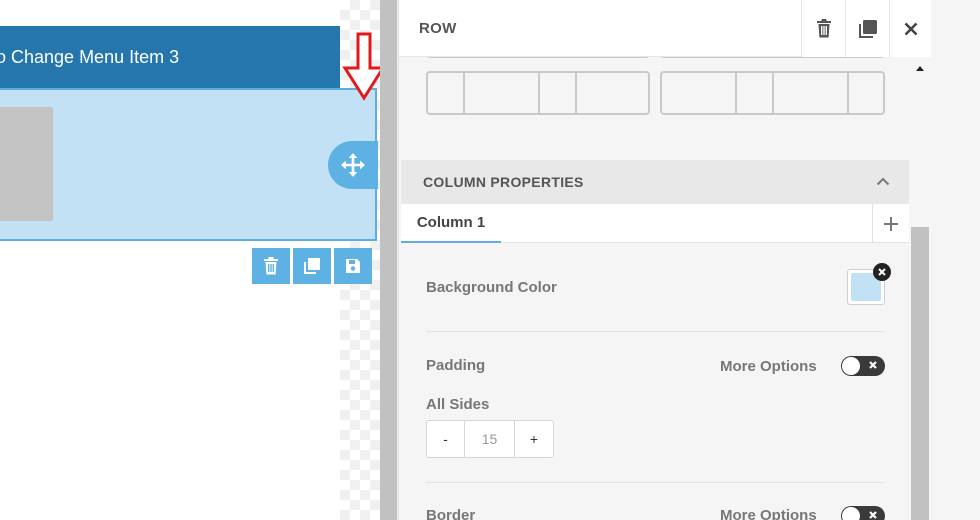 The height and width of the screenshot is (520, 980). Describe the element at coordinates (920, 68) in the screenshot. I see `scroll-up-arrow-icon` at that location.